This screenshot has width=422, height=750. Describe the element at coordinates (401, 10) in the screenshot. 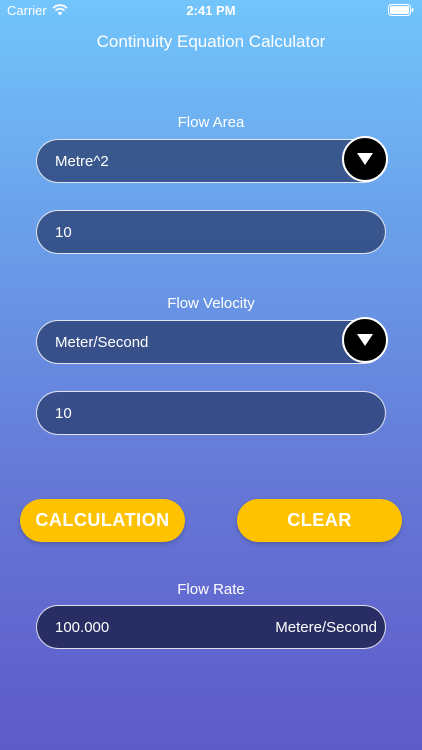

I see `battery-icon` at that location.